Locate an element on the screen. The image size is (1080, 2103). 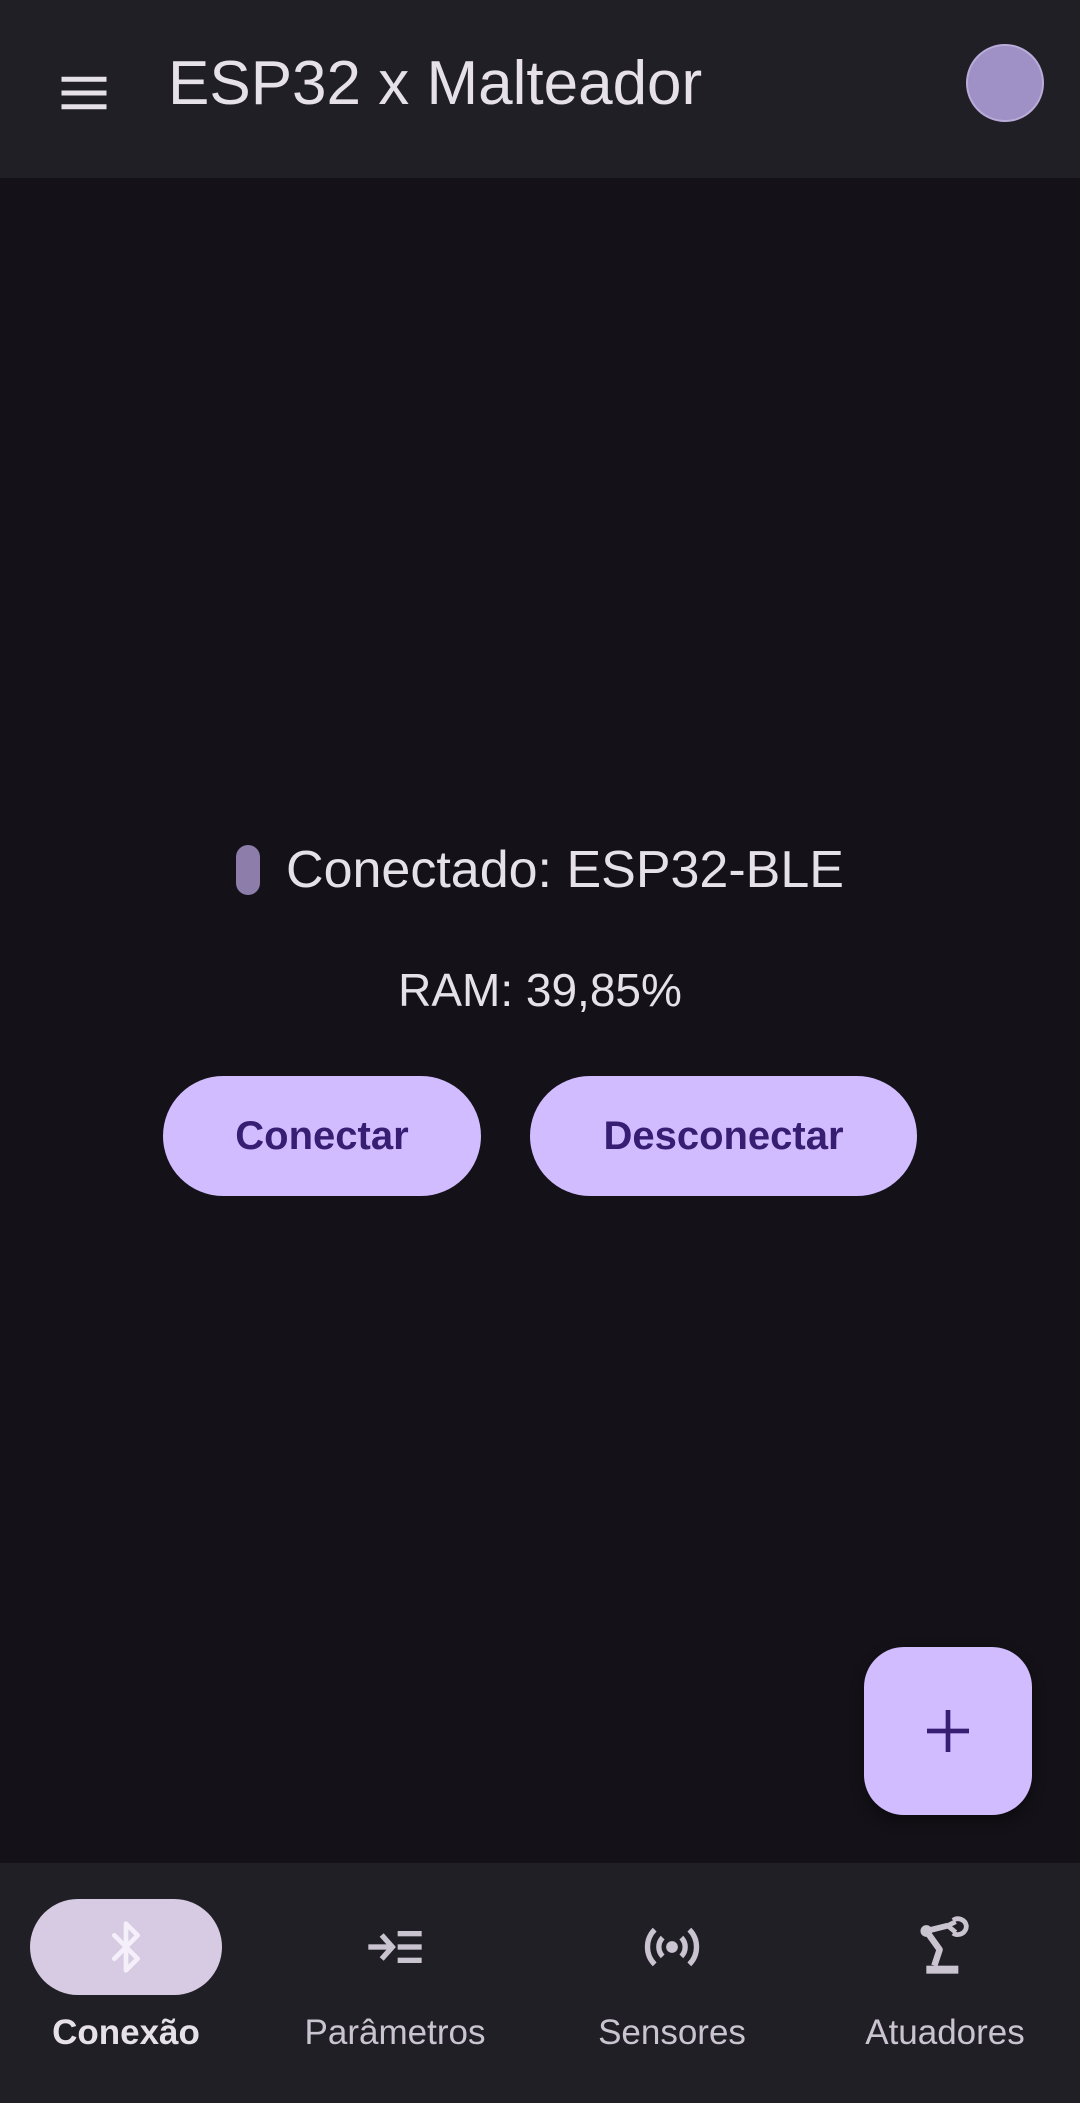
connect-button: Conectar is located at coordinates (322, 1136).